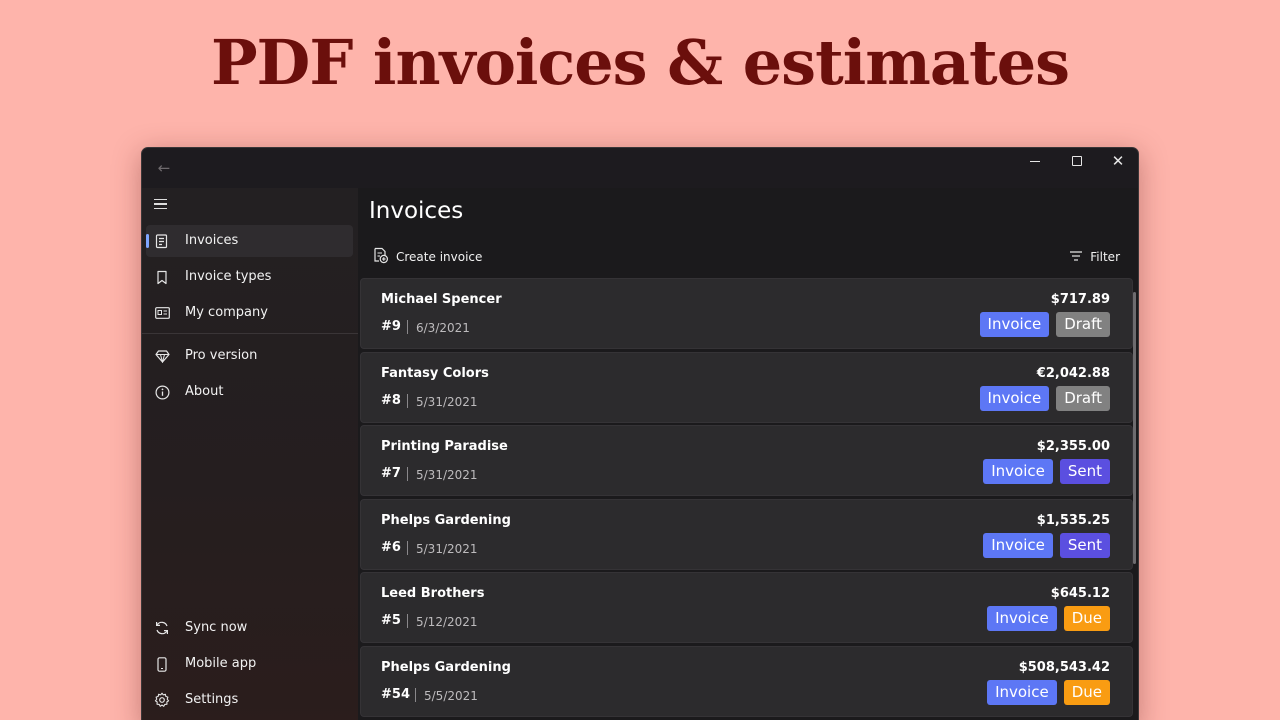 The width and height of the screenshot is (1280, 720). Describe the element at coordinates (216, 627) in the screenshot. I see `sidebar-item-label: Sync now` at that location.